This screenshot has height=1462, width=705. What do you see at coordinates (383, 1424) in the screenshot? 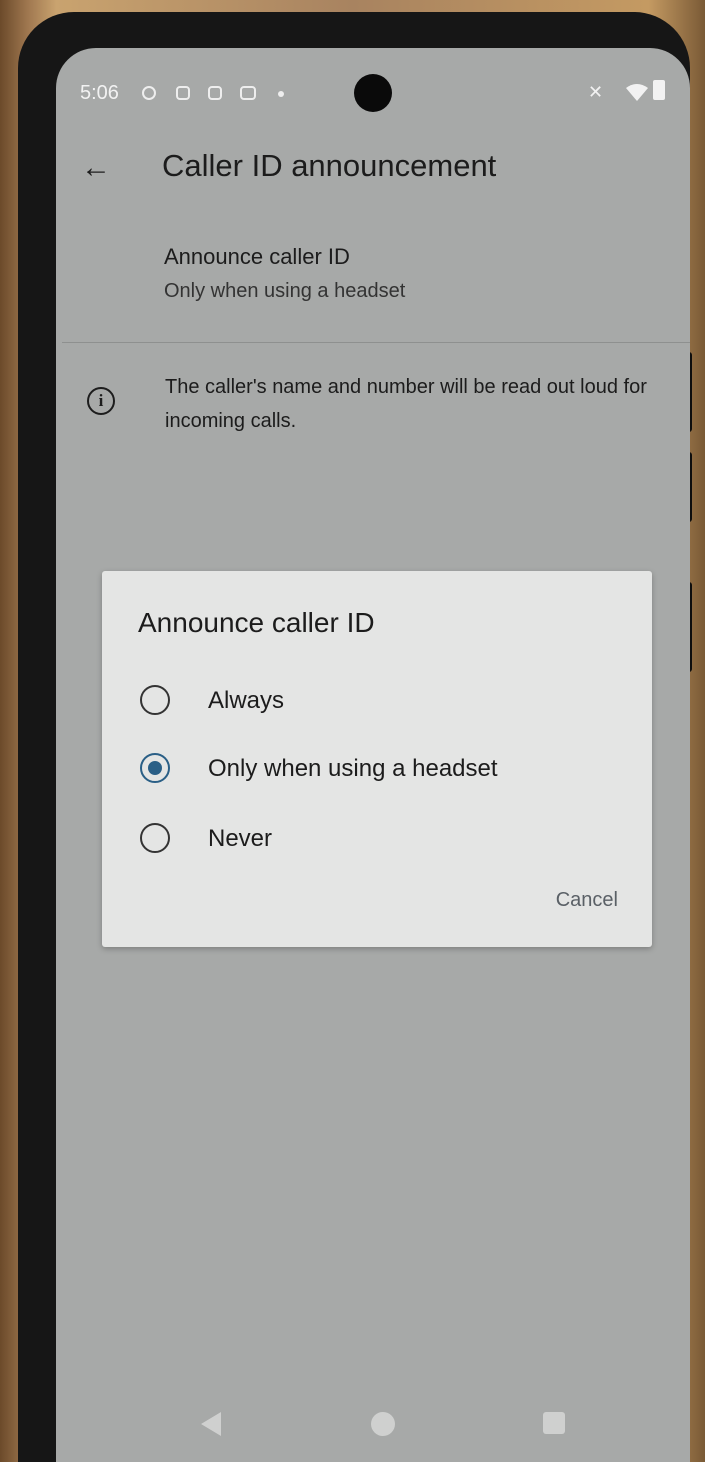
I see `nav-home-icon` at bounding box center [383, 1424].